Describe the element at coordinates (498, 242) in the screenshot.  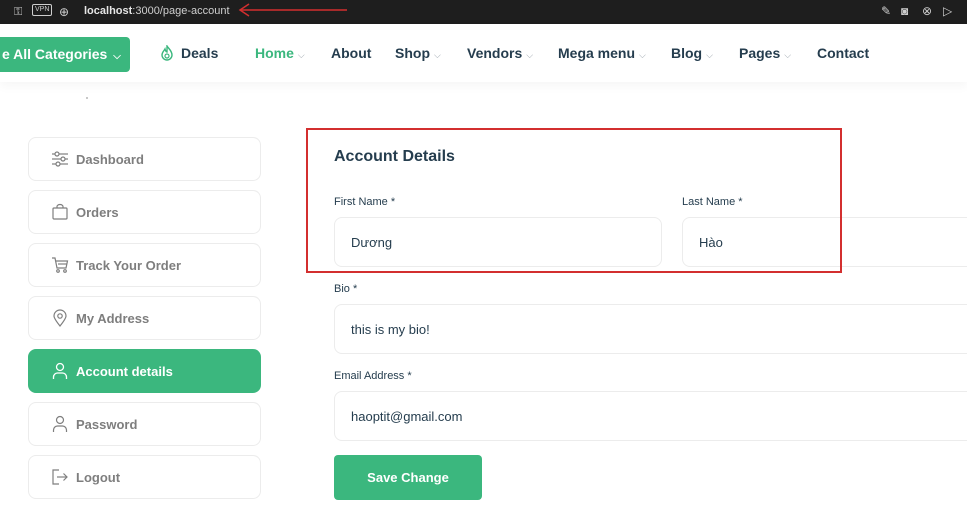
I see `first-name-field` at that location.